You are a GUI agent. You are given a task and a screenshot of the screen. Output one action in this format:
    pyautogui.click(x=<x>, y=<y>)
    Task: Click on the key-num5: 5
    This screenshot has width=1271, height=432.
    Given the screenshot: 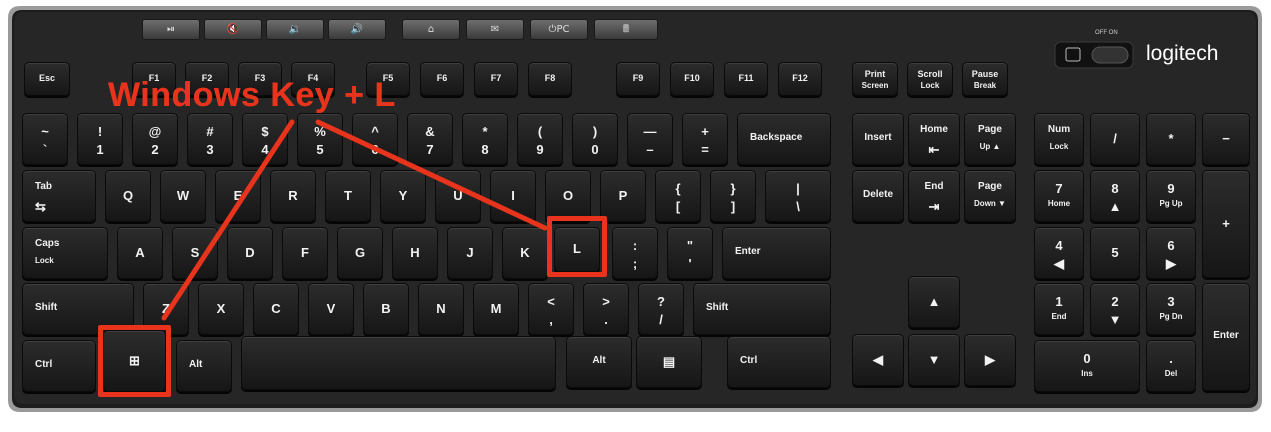 What is the action you would take?
    pyautogui.click(x=1115, y=253)
    